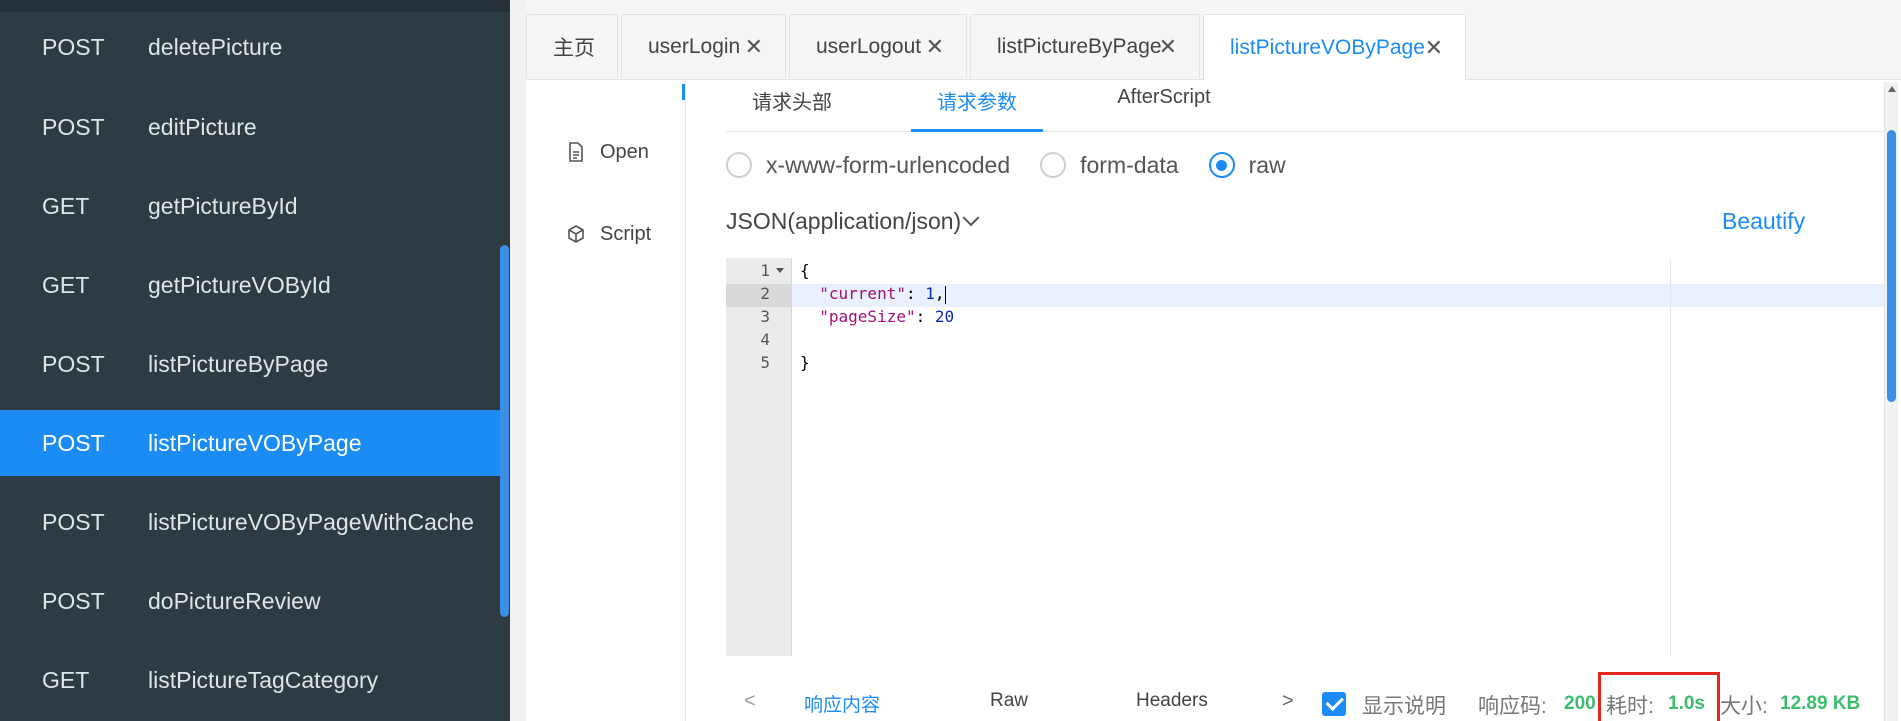 The height and width of the screenshot is (721, 1901). Describe the element at coordinates (1129, 164) in the screenshot. I see `radio-label: form-data` at that location.